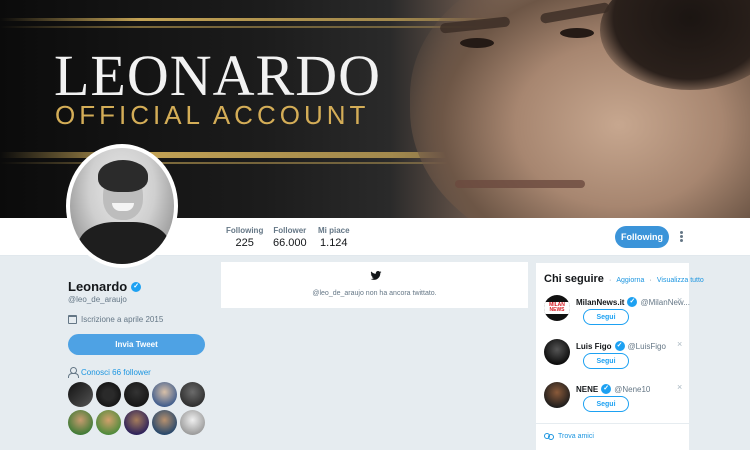 The image size is (750, 450). I want to click on person-icon, so click(73, 372).